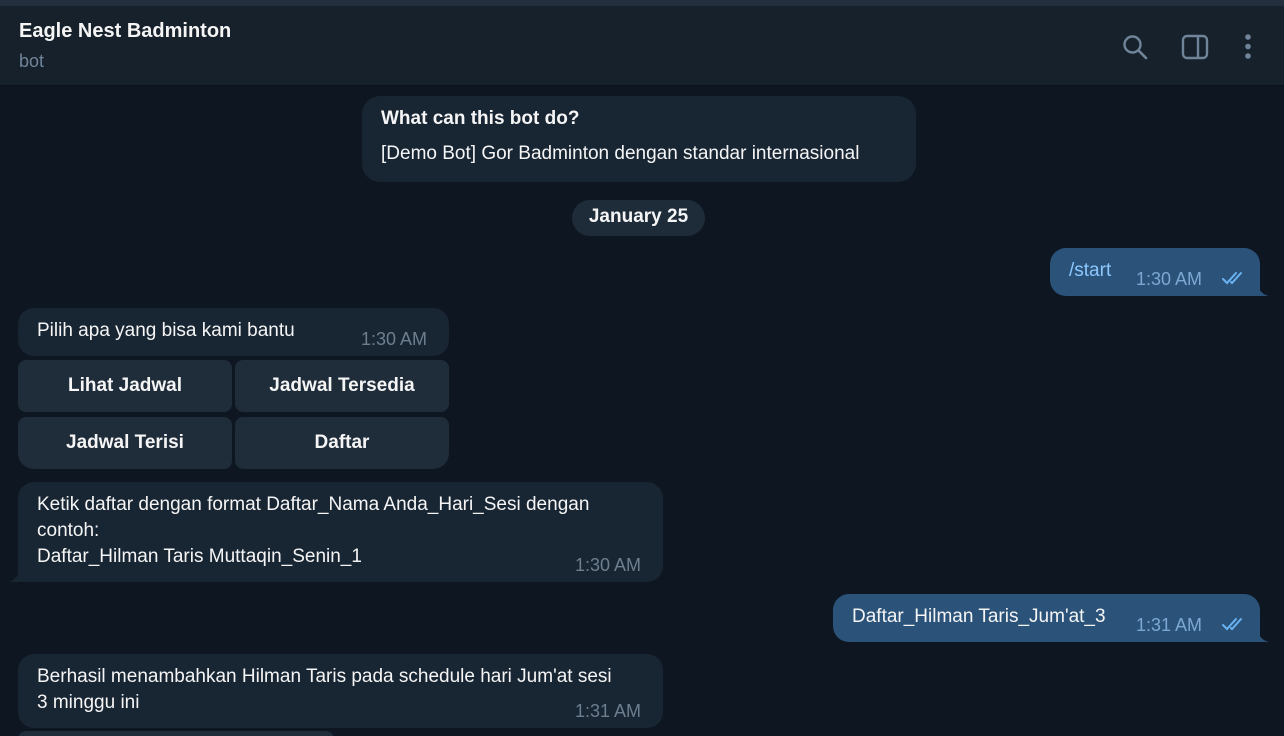 This screenshot has width=1284, height=736. Describe the element at coordinates (480, 118) in the screenshot. I see `bot-info-question: What can this bot do?` at that location.